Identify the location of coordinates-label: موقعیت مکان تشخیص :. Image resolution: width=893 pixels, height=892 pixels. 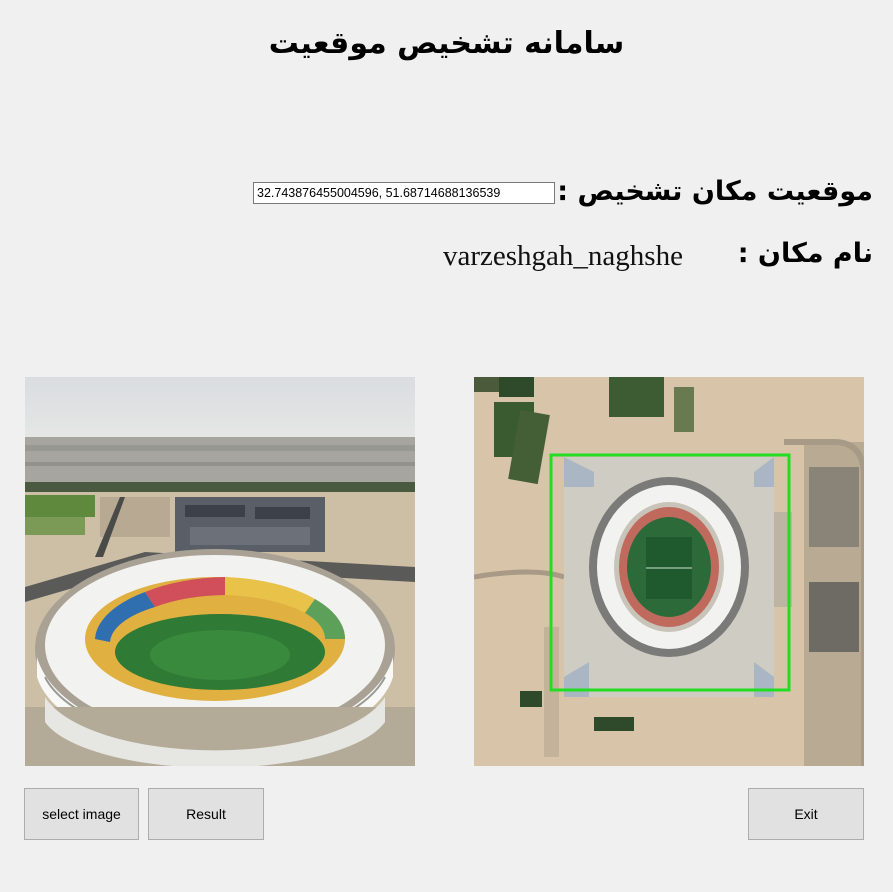
(715, 191).